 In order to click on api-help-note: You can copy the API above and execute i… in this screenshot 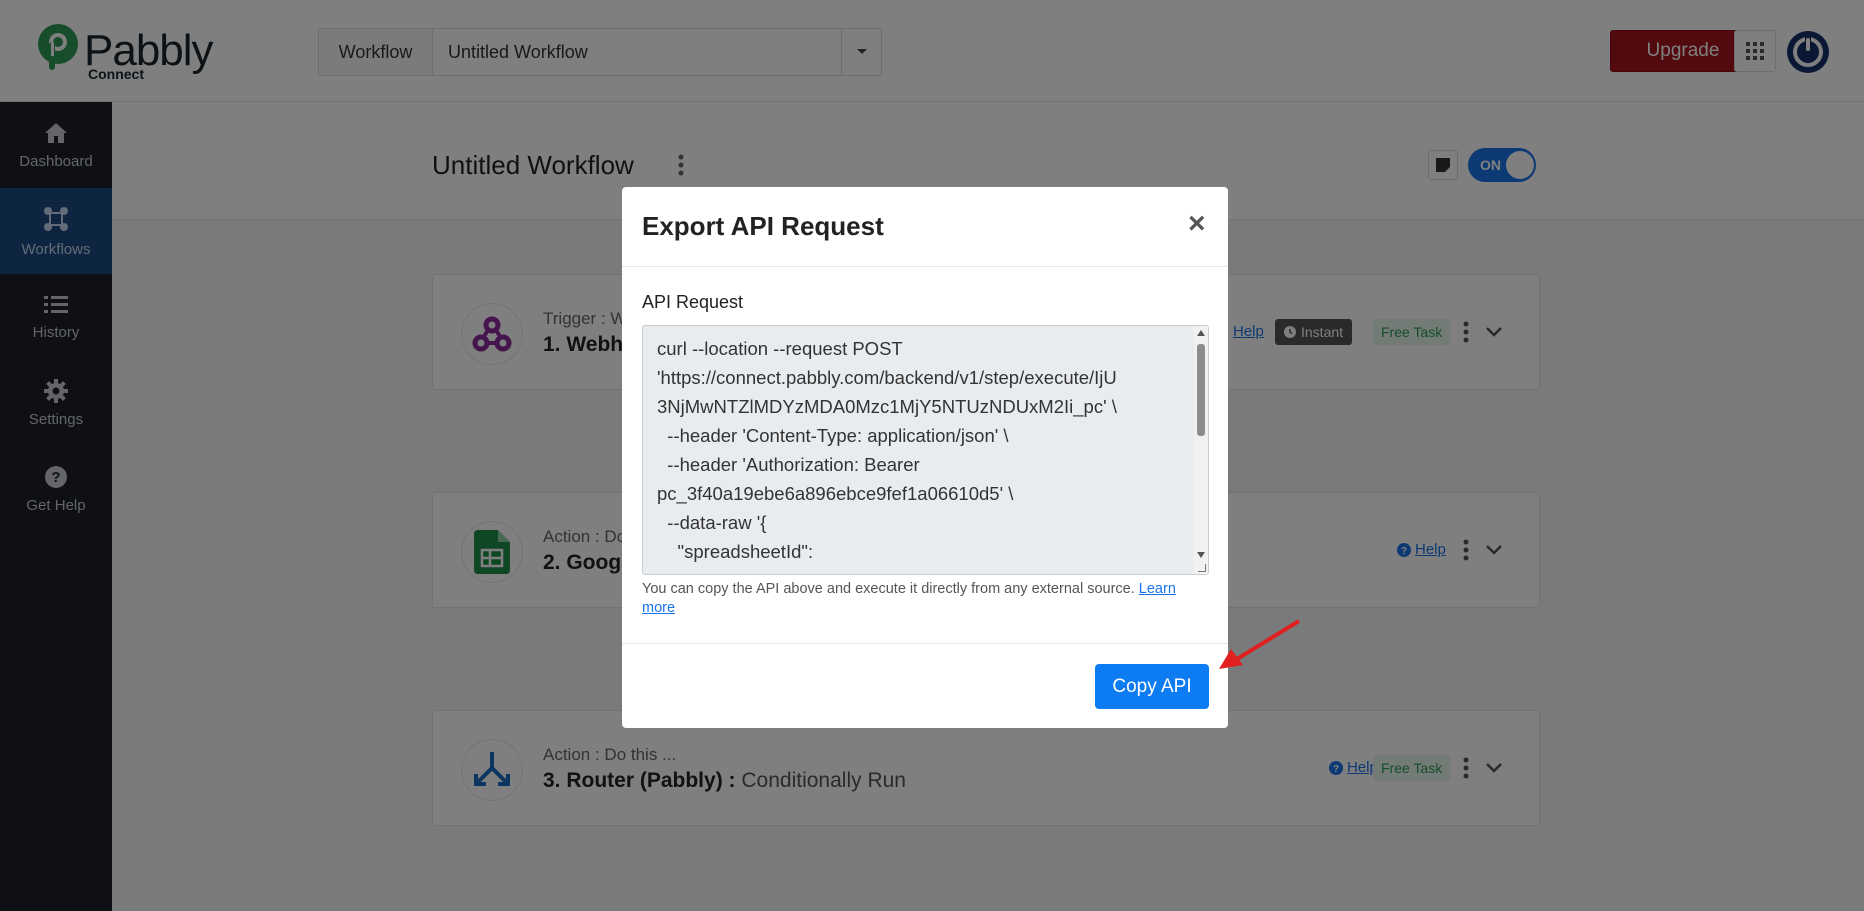, I will do `click(925, 599)`.